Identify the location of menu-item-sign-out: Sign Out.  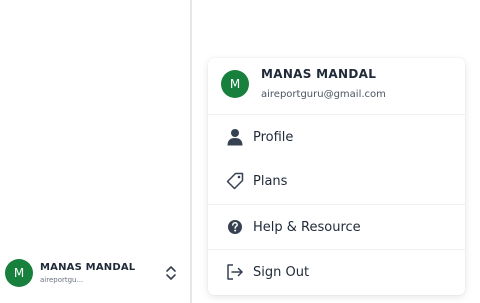
(336, 272).